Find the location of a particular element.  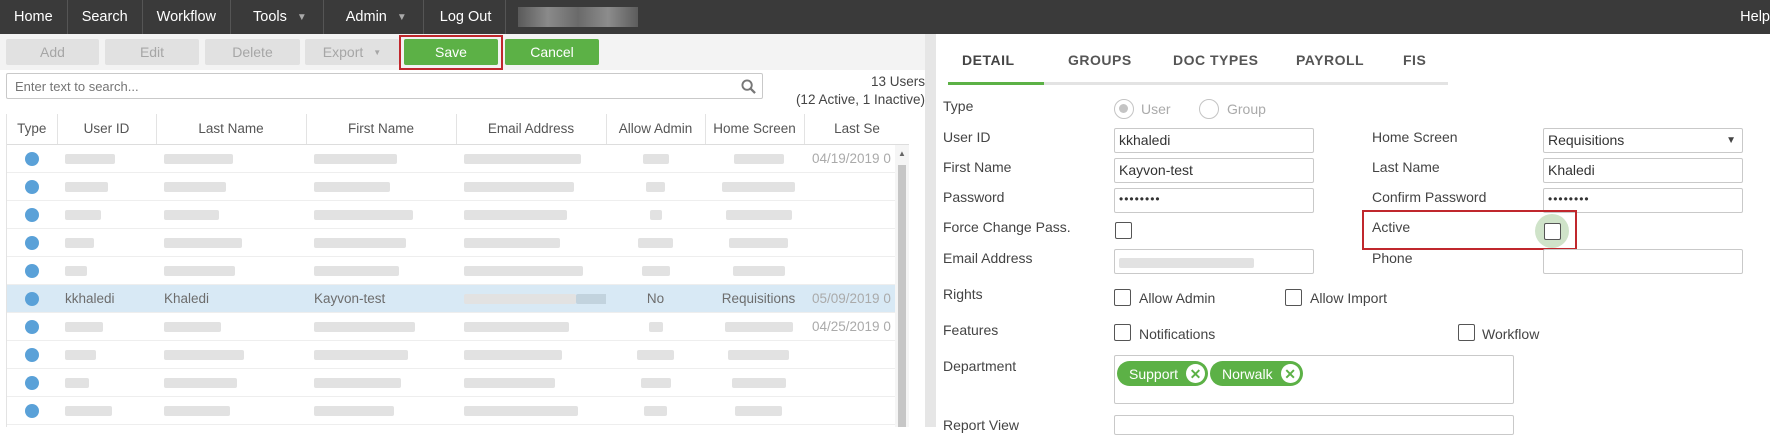

add-button: Add is located at coordinates (52, 52).